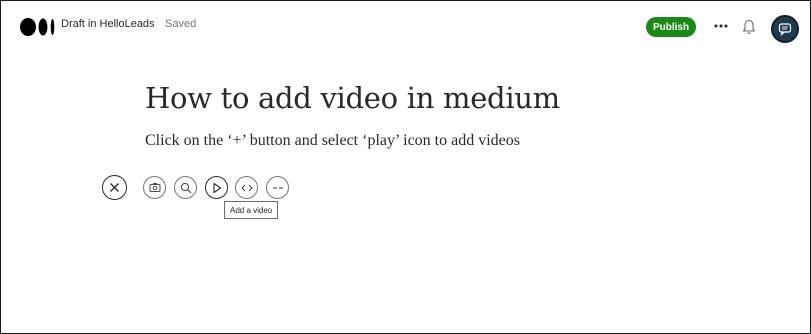 The image size is (811, 334). I want to click on notifications-bell-icon, so click(749, 27).